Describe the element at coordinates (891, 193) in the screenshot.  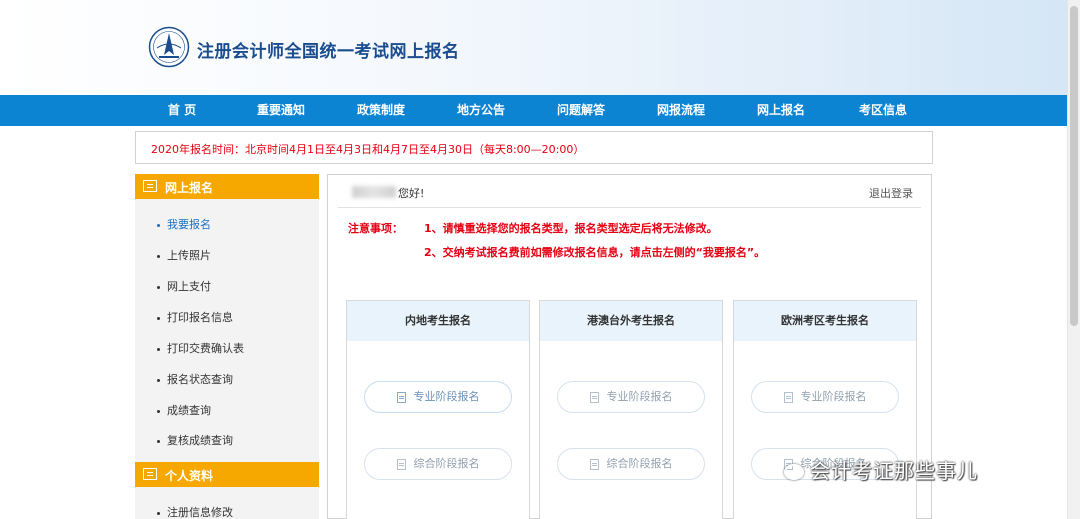
I see `logout-link: 退出登录` at that location.